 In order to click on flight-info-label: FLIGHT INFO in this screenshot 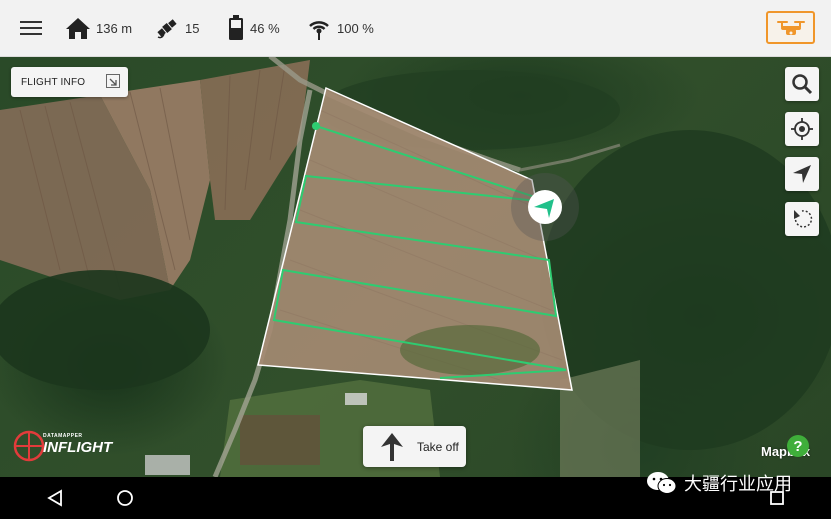, I will do `click(53, 82)`.